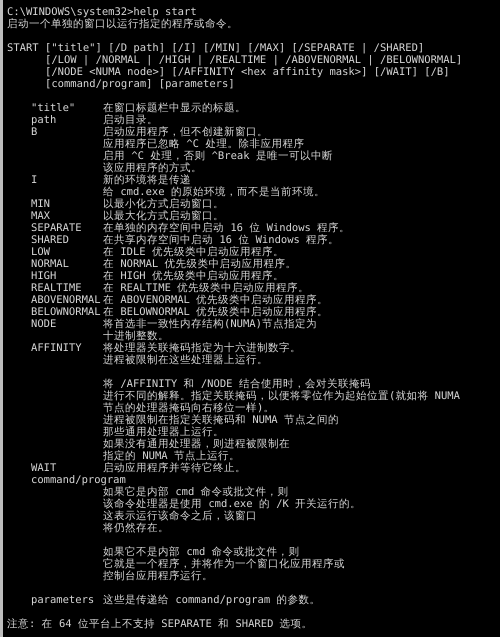 This screenshot has width=500, height=637. What do you see at coordinates (206, 288) in the screenshot?
I see `option-description: 在 REALTIME 优先级类中启动应用程序。` at bounding box center [206, 288].